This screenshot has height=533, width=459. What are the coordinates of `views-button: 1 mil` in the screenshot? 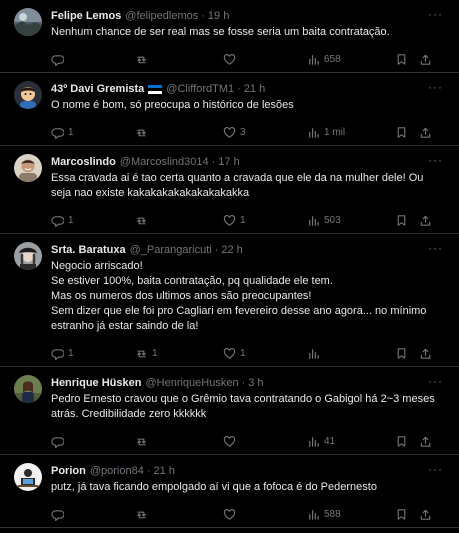 It's located at (351, 132).